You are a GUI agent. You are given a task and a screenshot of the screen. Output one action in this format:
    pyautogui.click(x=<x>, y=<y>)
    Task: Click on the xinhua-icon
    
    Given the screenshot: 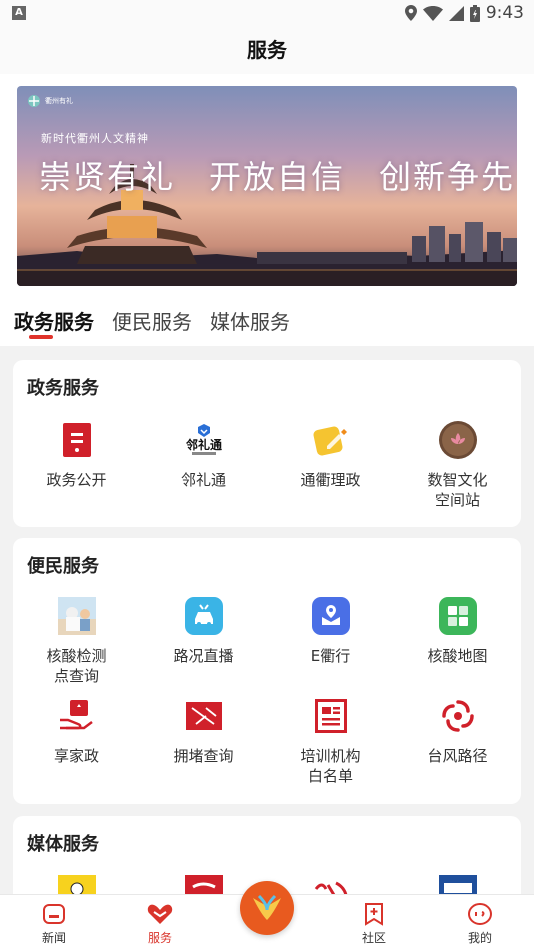 What is the action you would take?
    pyautogui.click(x=458, y=884)
    